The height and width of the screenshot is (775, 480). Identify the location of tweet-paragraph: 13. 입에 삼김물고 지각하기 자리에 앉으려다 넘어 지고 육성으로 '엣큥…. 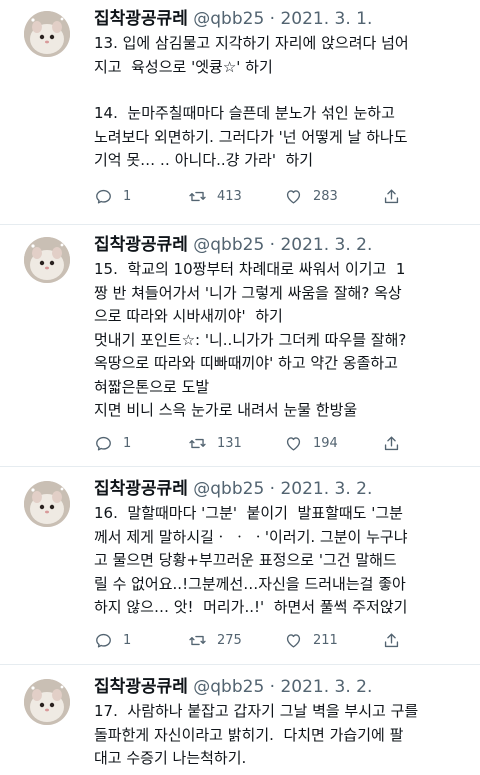
(251, 55).